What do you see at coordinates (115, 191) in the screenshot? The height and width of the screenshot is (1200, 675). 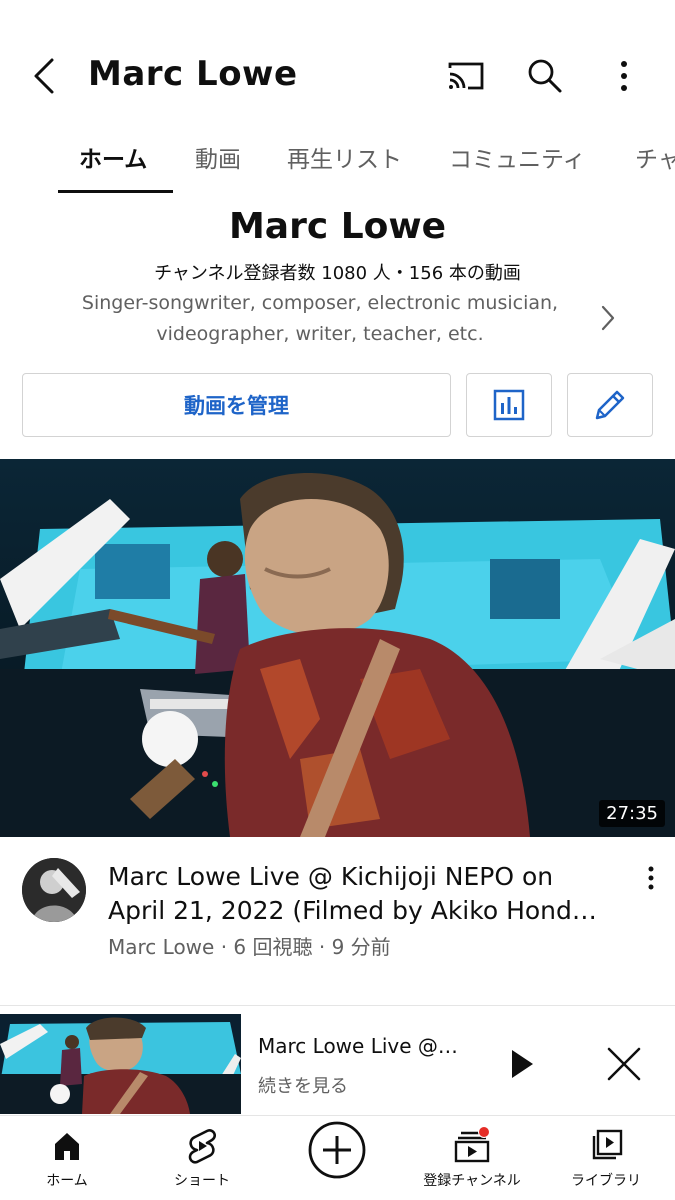 I see `active-tab-indicator` at bounding box center [115, 191].